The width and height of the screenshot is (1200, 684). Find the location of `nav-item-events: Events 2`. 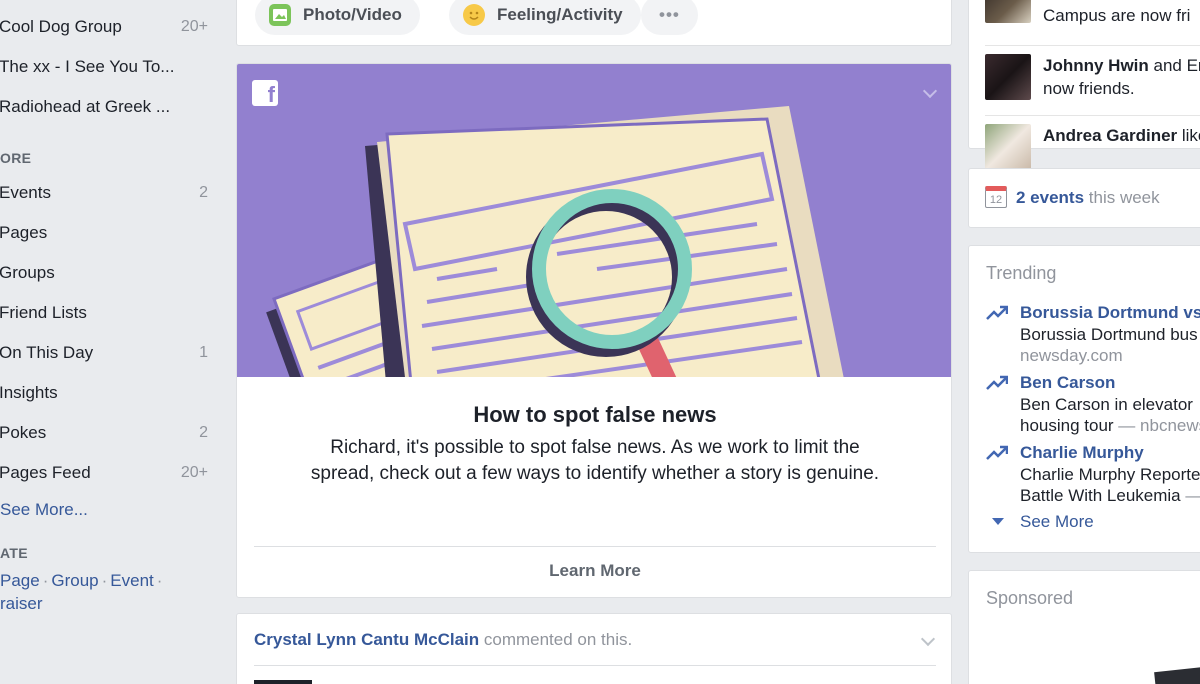

nav-item-events: Events 2 is located at coordinates (105, 193).